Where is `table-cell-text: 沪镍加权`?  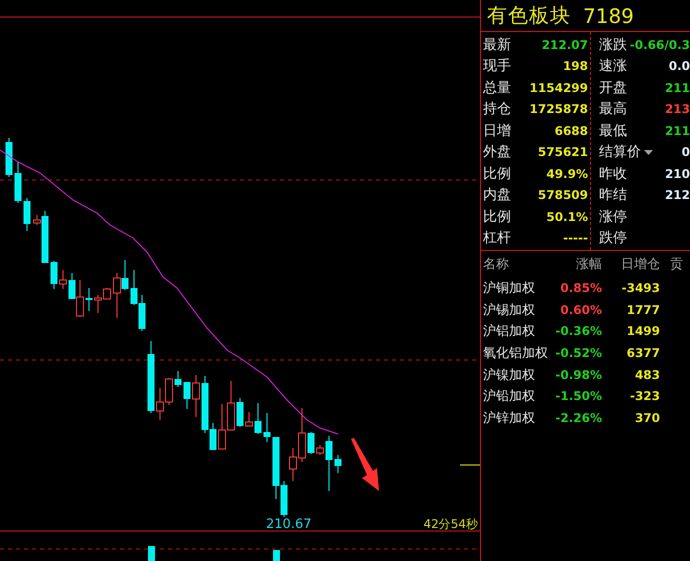 table-cell-text: 沪镍加权 is located at coordinates (509, 375).